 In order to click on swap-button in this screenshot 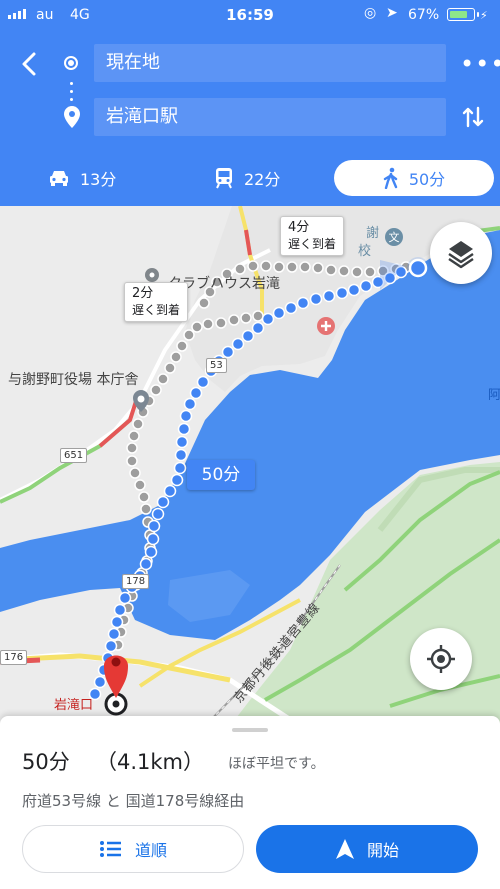, I will do `click(473, 119)`.